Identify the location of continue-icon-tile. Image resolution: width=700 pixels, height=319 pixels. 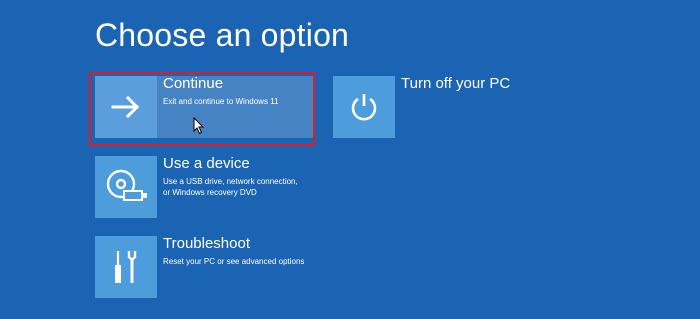
(126, 107).